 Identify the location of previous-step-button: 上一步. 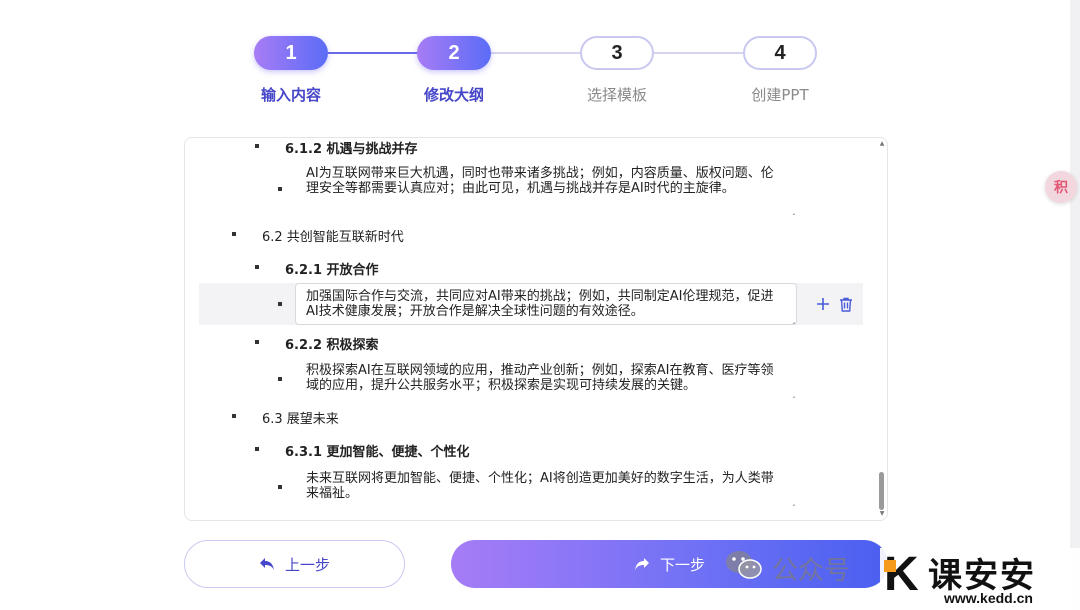
(294, 564).